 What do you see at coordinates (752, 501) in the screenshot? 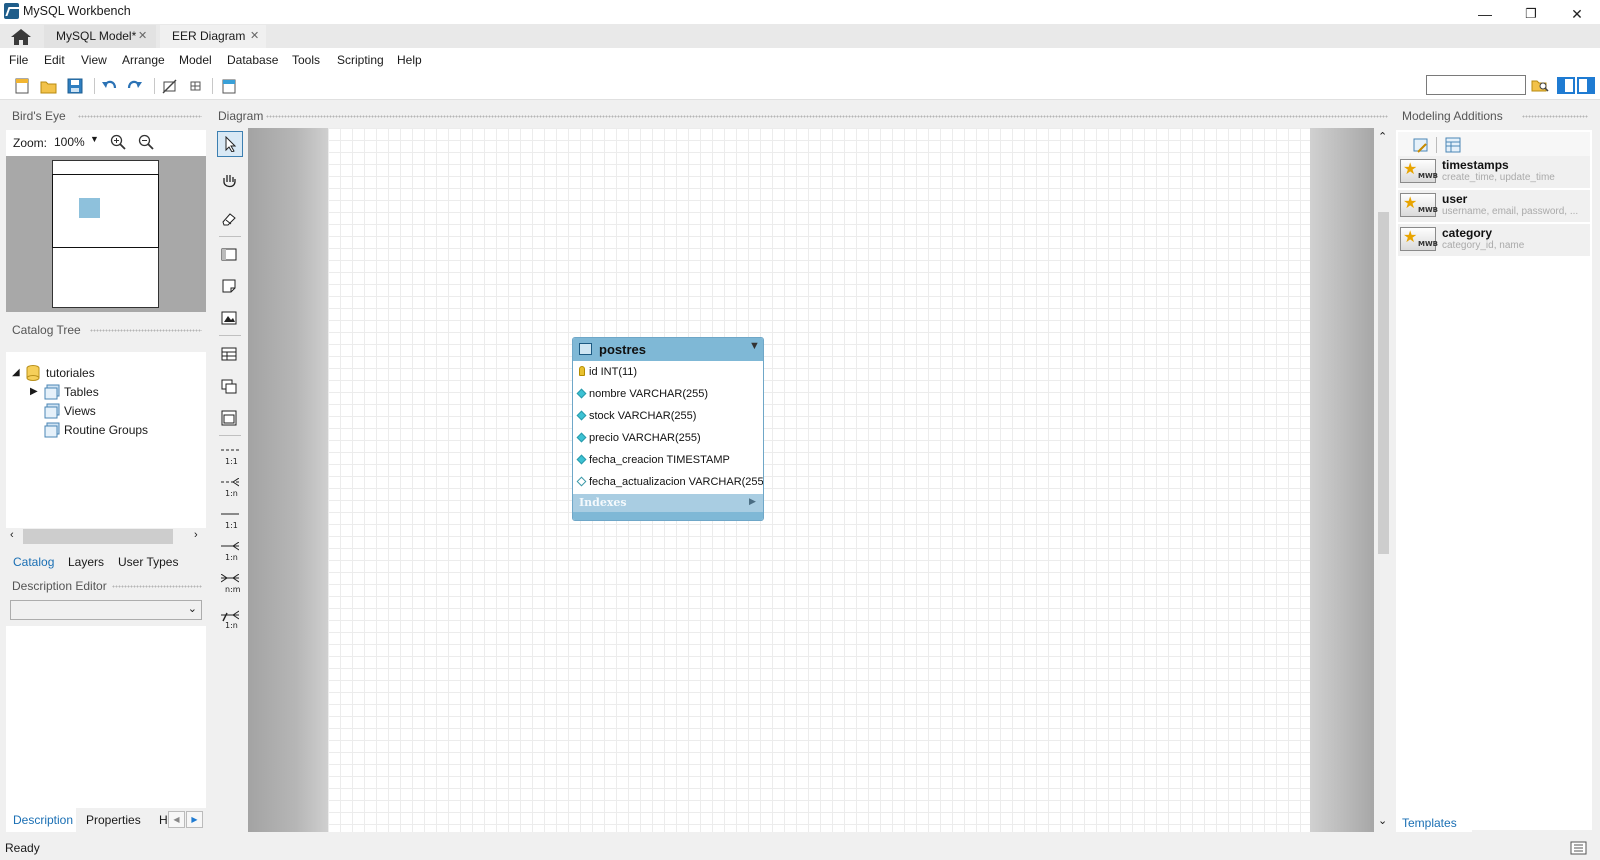
I see `expand-indexes-icon: ▶` at bounding box center [752, 501].